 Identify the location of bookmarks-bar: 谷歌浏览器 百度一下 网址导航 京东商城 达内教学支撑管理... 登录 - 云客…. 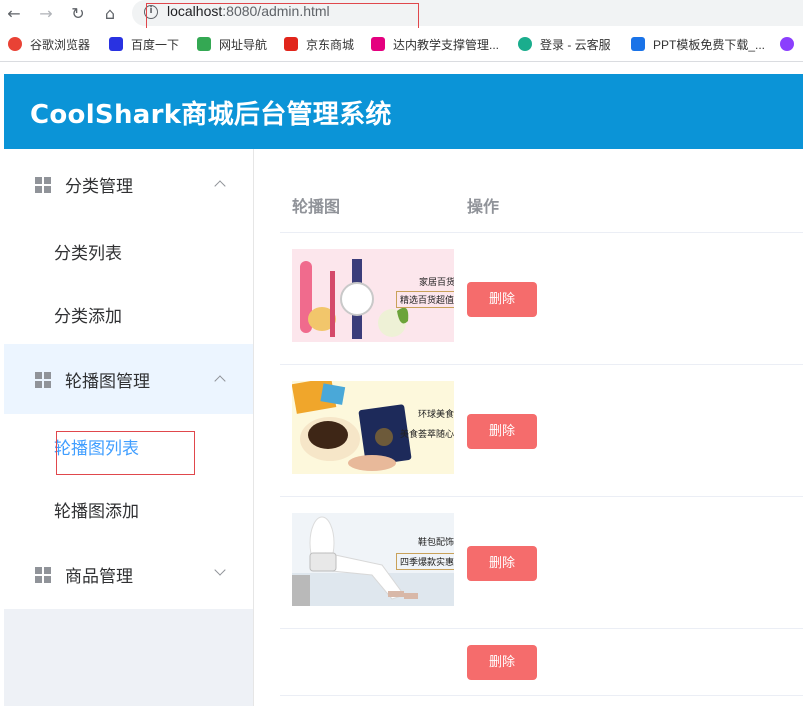
(401, 45).